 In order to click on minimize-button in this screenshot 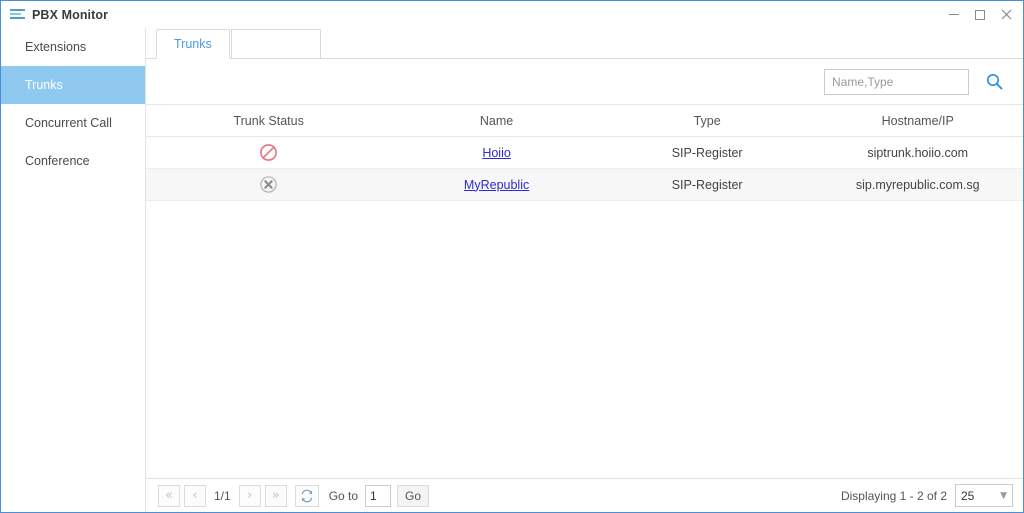, I will do `click(954, 15)`.